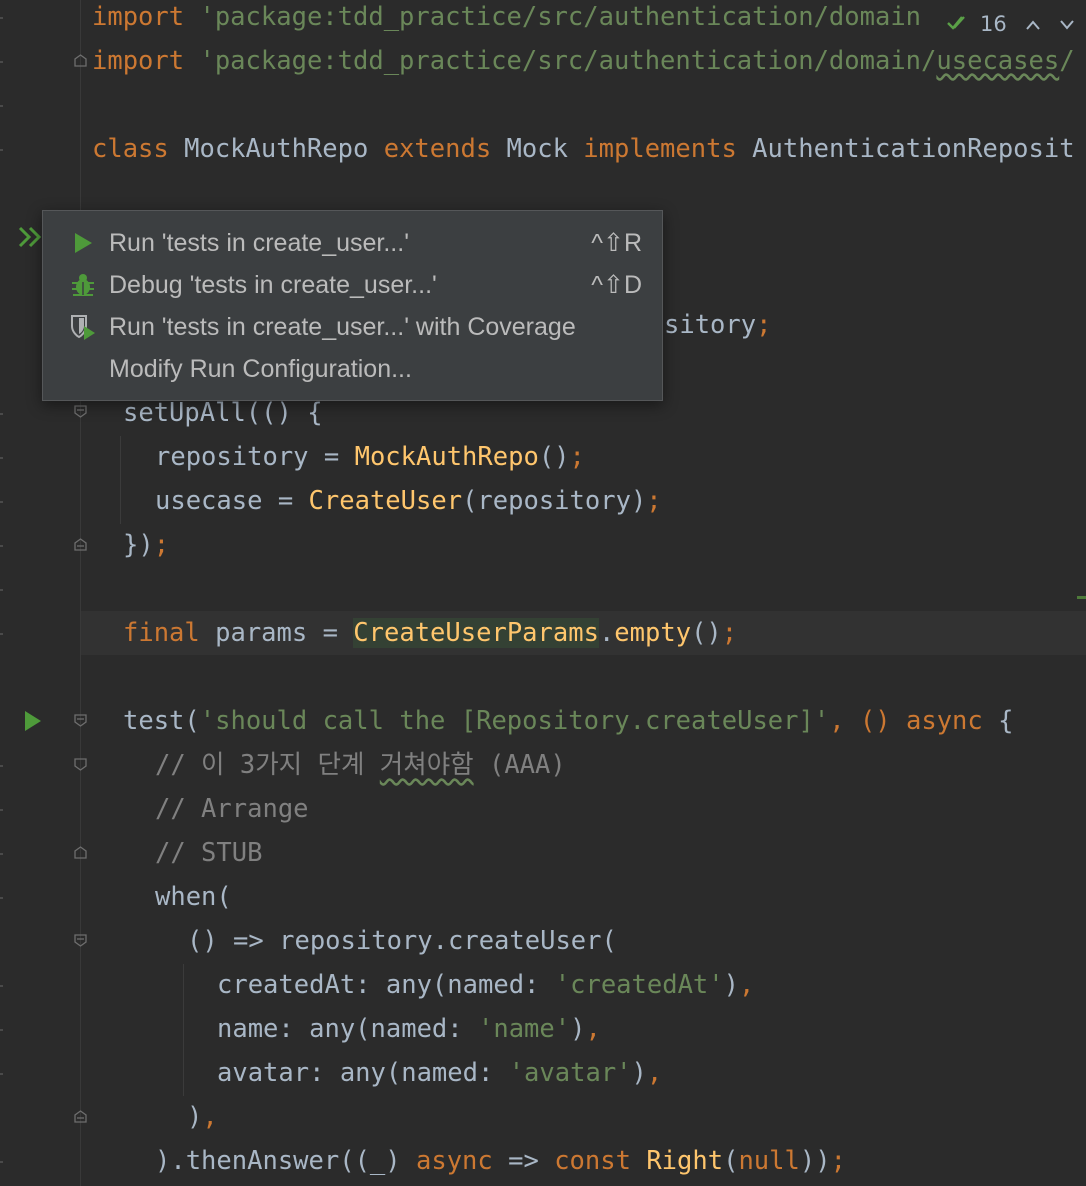 Image resolution: width=1086 pixels, height=1186 pixels. I want to click on function-call: CreateUserParams, so click(476, 633).